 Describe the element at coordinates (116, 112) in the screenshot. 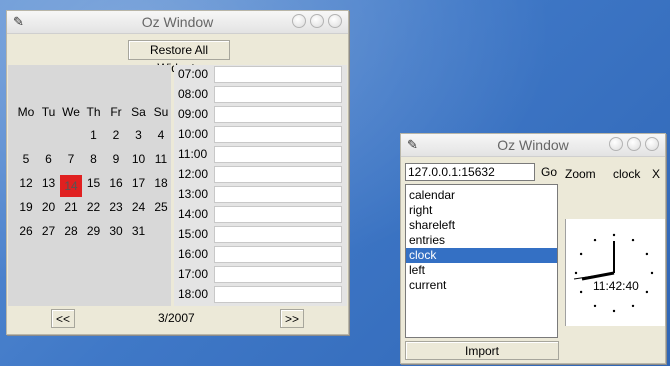

I see `weekday-label: Fr` at that location.